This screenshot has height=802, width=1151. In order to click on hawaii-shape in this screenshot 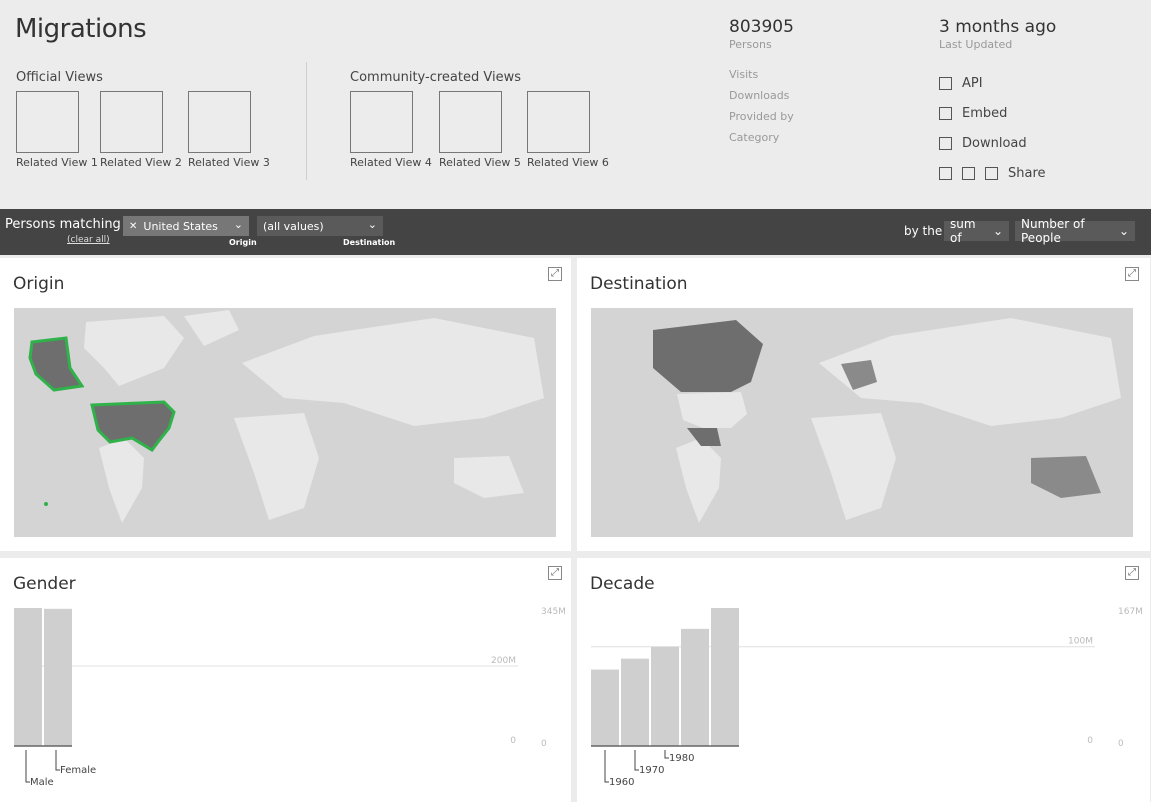, I will do `click(46, 504)`.